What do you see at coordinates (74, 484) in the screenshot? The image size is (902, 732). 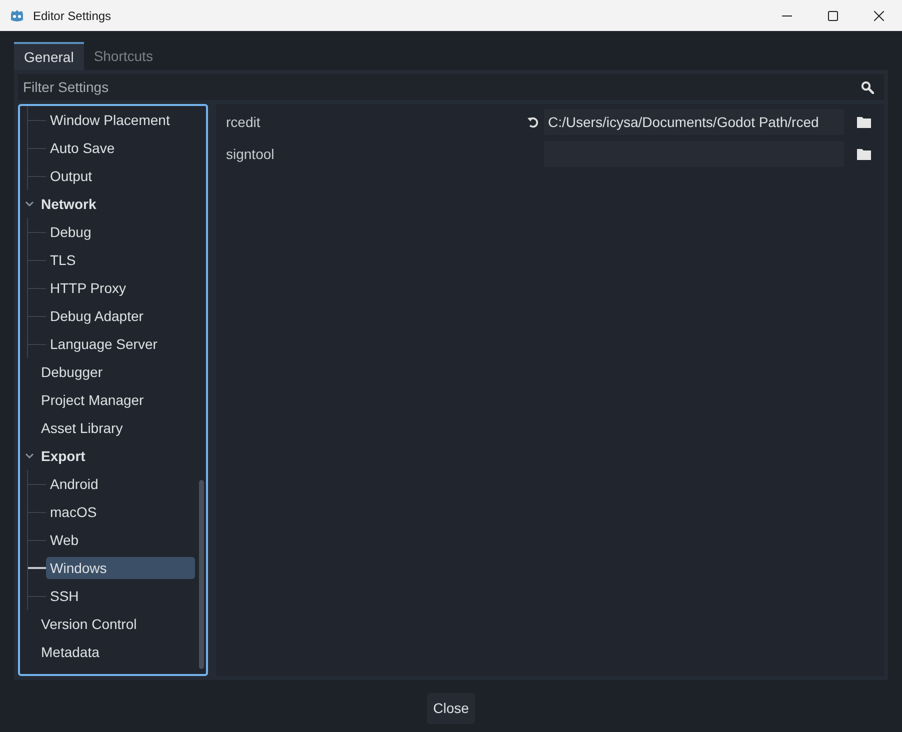 I see `tree-item: Android` at bounding box center [74, 484].